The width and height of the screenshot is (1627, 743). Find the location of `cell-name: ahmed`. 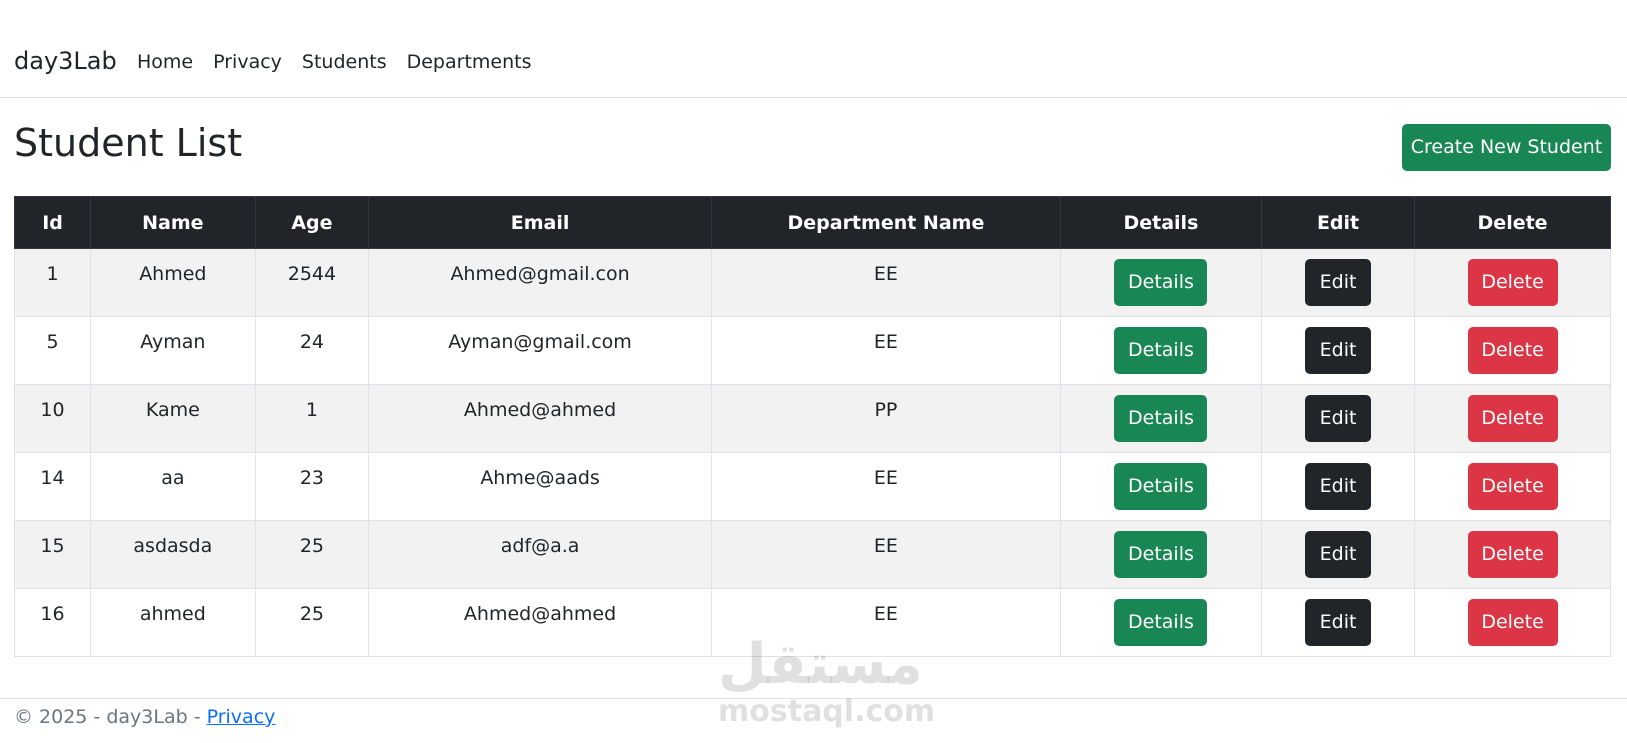

cell-name: ahmed is located at coordinates (173, 622).